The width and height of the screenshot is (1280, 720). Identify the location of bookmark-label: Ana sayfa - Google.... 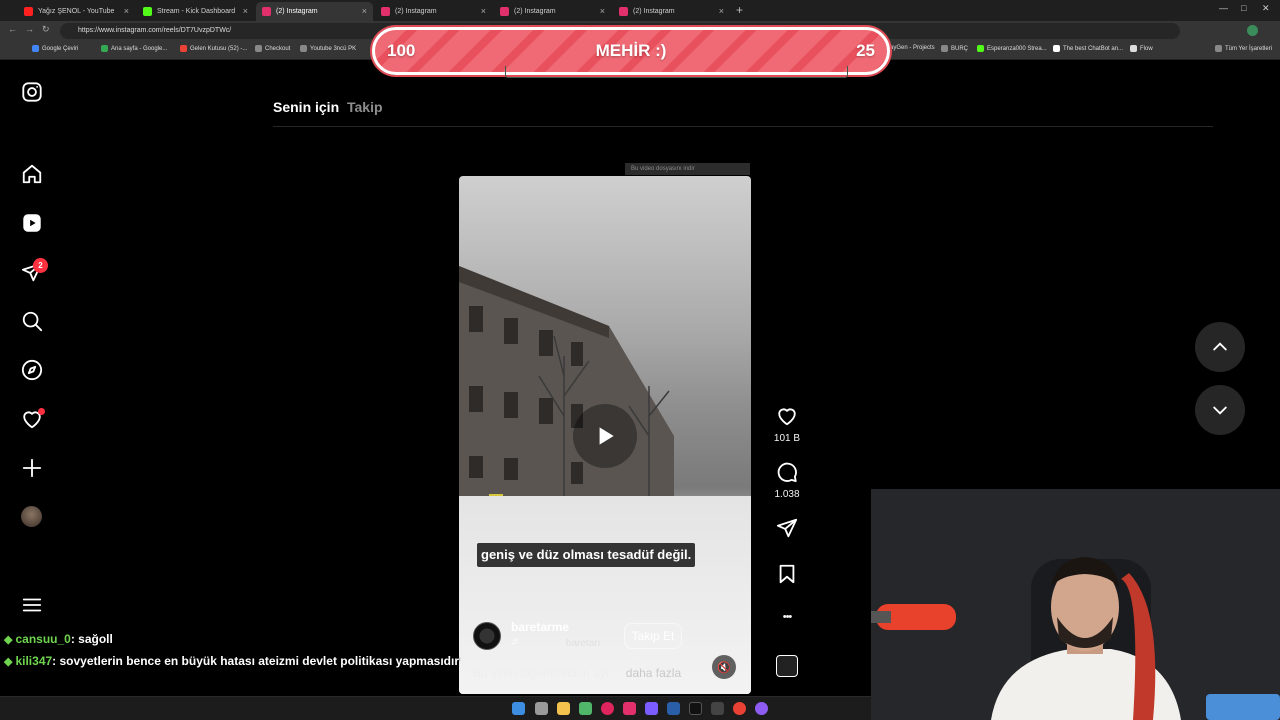
(139, 48).